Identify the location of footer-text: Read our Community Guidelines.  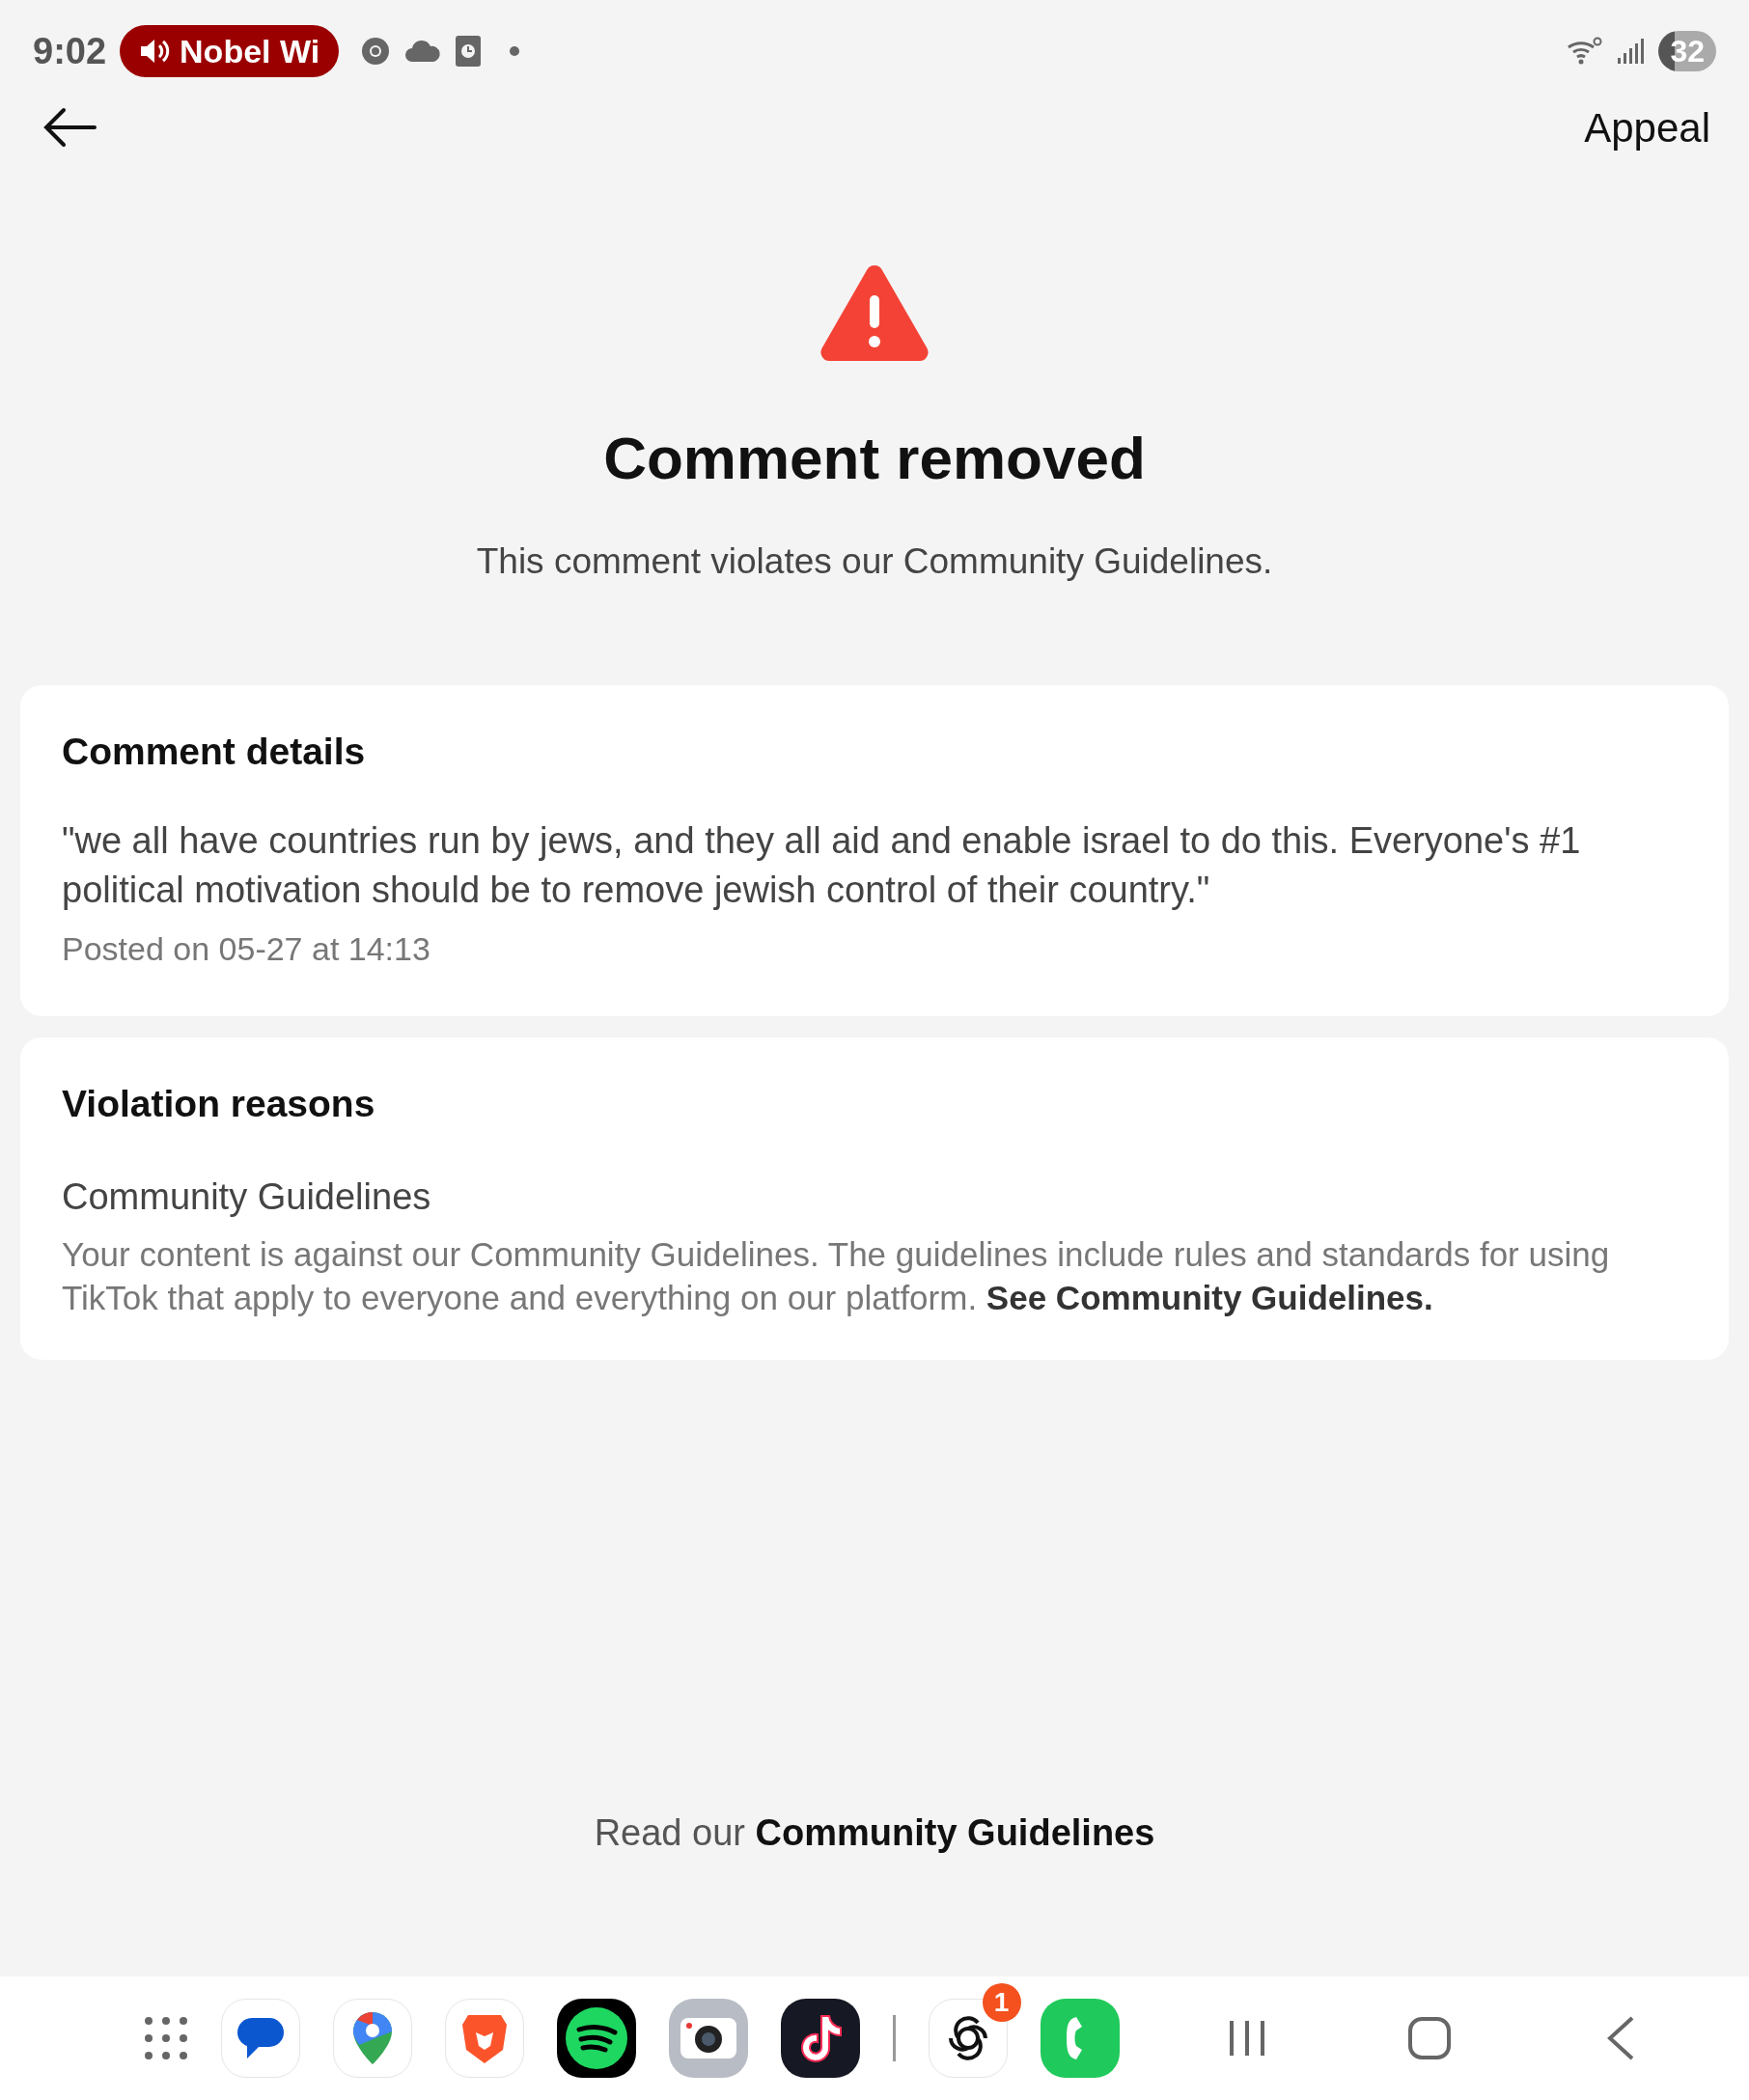
(875, 1833).